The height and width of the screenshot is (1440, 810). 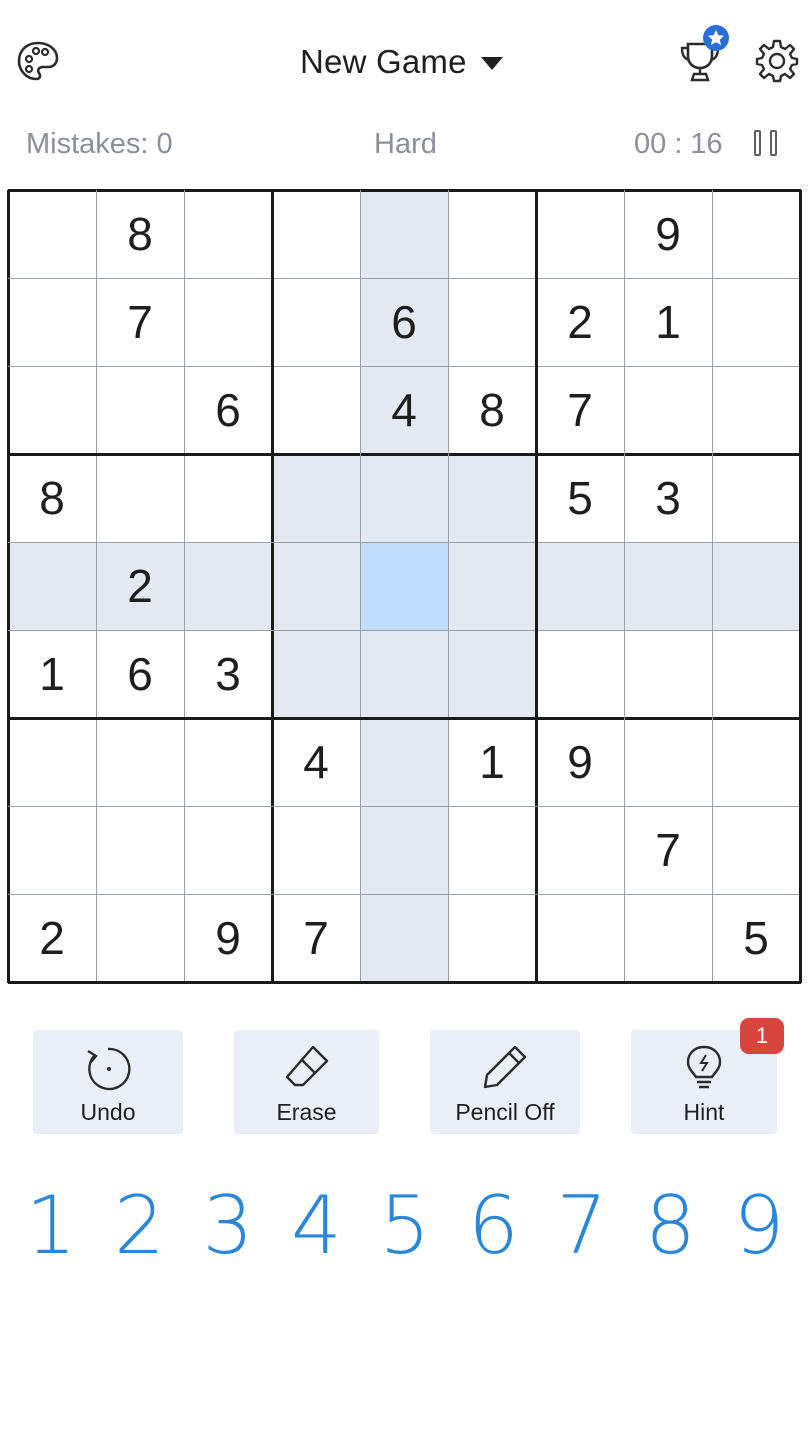 What do you see at coordinates (582, 1225) in the screenshot?
I see `number-button-7: 7` at bounding box center [582, 1225].